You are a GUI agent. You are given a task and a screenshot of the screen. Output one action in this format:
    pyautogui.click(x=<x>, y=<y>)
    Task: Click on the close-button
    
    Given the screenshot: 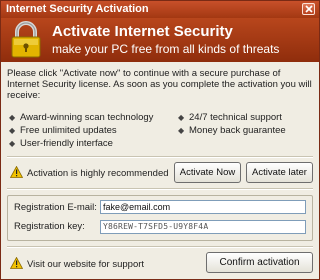 What is the action you would take?
    pyautogui.click(x=308, y=9)
    